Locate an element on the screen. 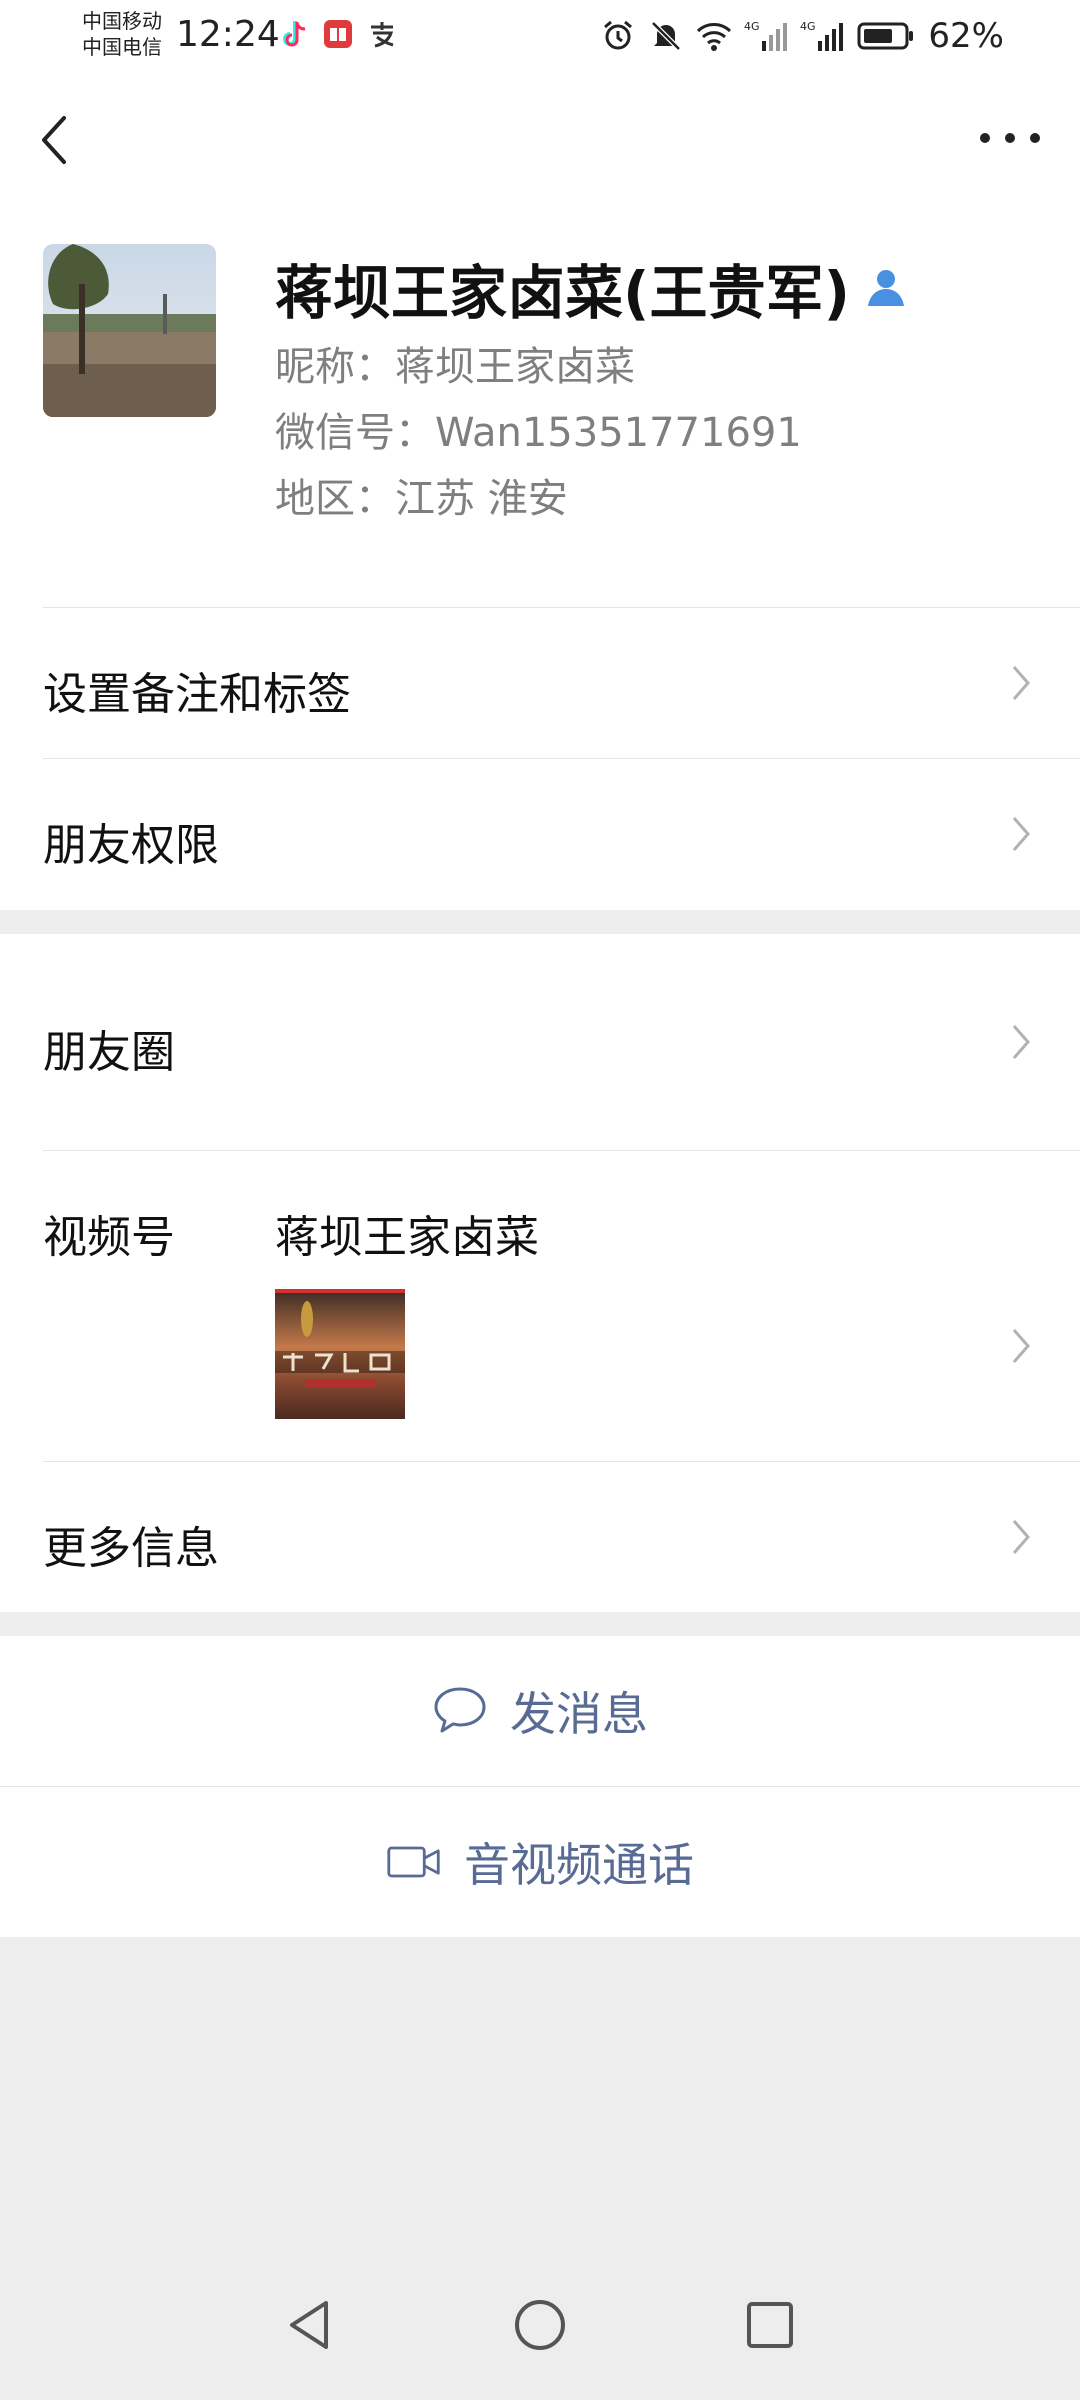 This screenshot has width=1080, height=2400. verified-contact-icon is located at coordinates (886, 288).